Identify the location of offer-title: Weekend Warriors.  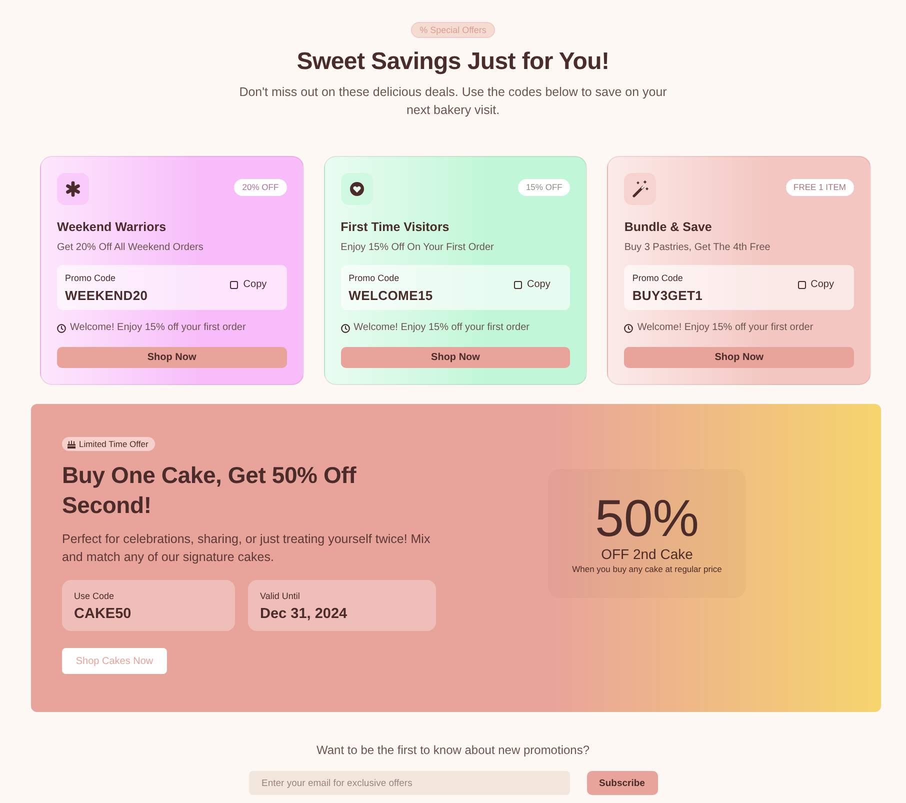
(112, 227).